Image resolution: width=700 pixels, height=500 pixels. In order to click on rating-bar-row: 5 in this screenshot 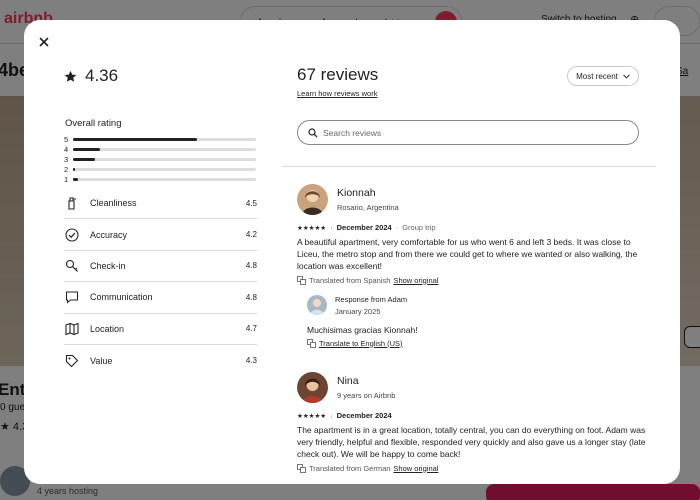, I will do `click(160, 139)`.